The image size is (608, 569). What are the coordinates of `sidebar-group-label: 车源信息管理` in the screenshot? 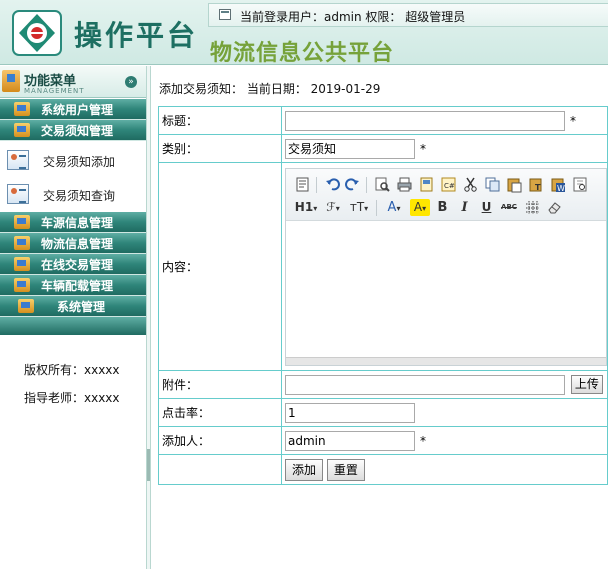 It's located at (77, 223).